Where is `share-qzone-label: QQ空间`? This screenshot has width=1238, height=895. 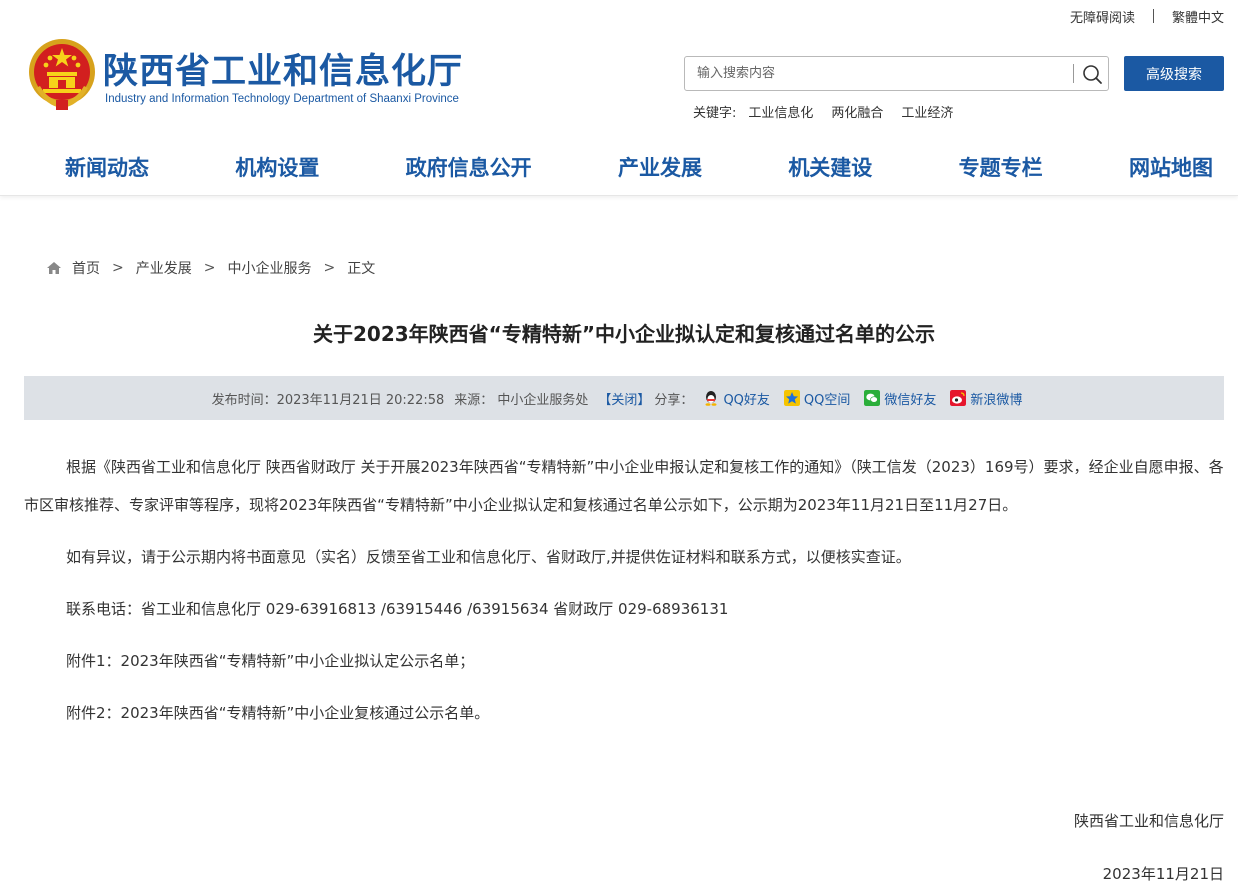
share-qzone-label: QQ空间 is located at coordinates (827, 400).